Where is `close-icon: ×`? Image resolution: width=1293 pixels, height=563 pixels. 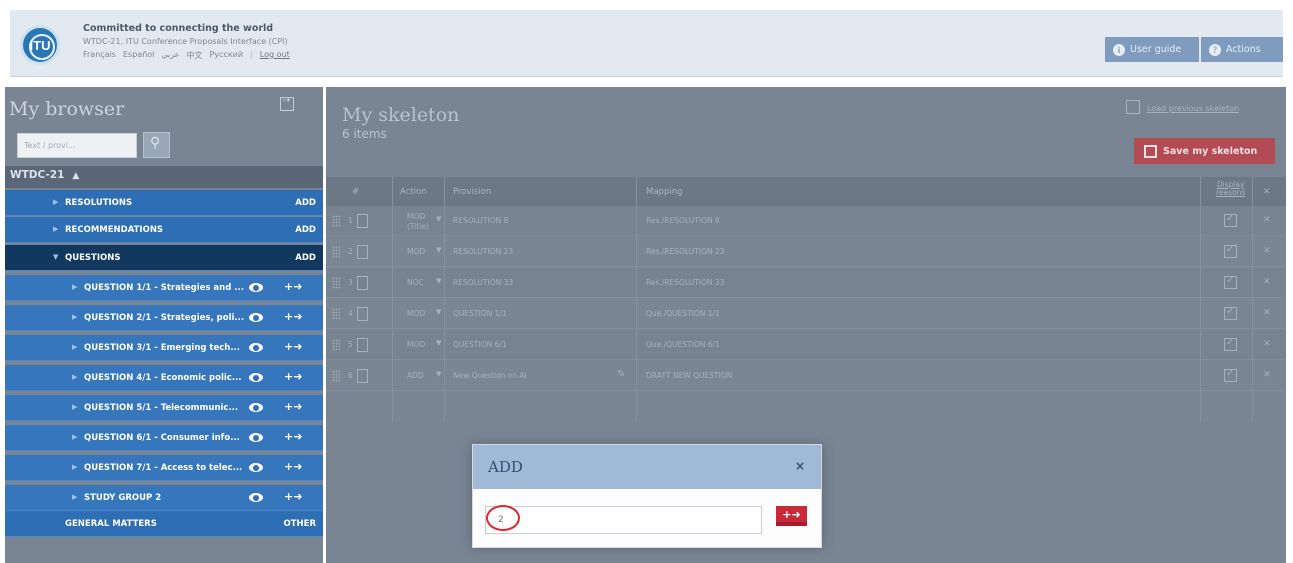 close-icon: × is located at coordinates (800, 466).